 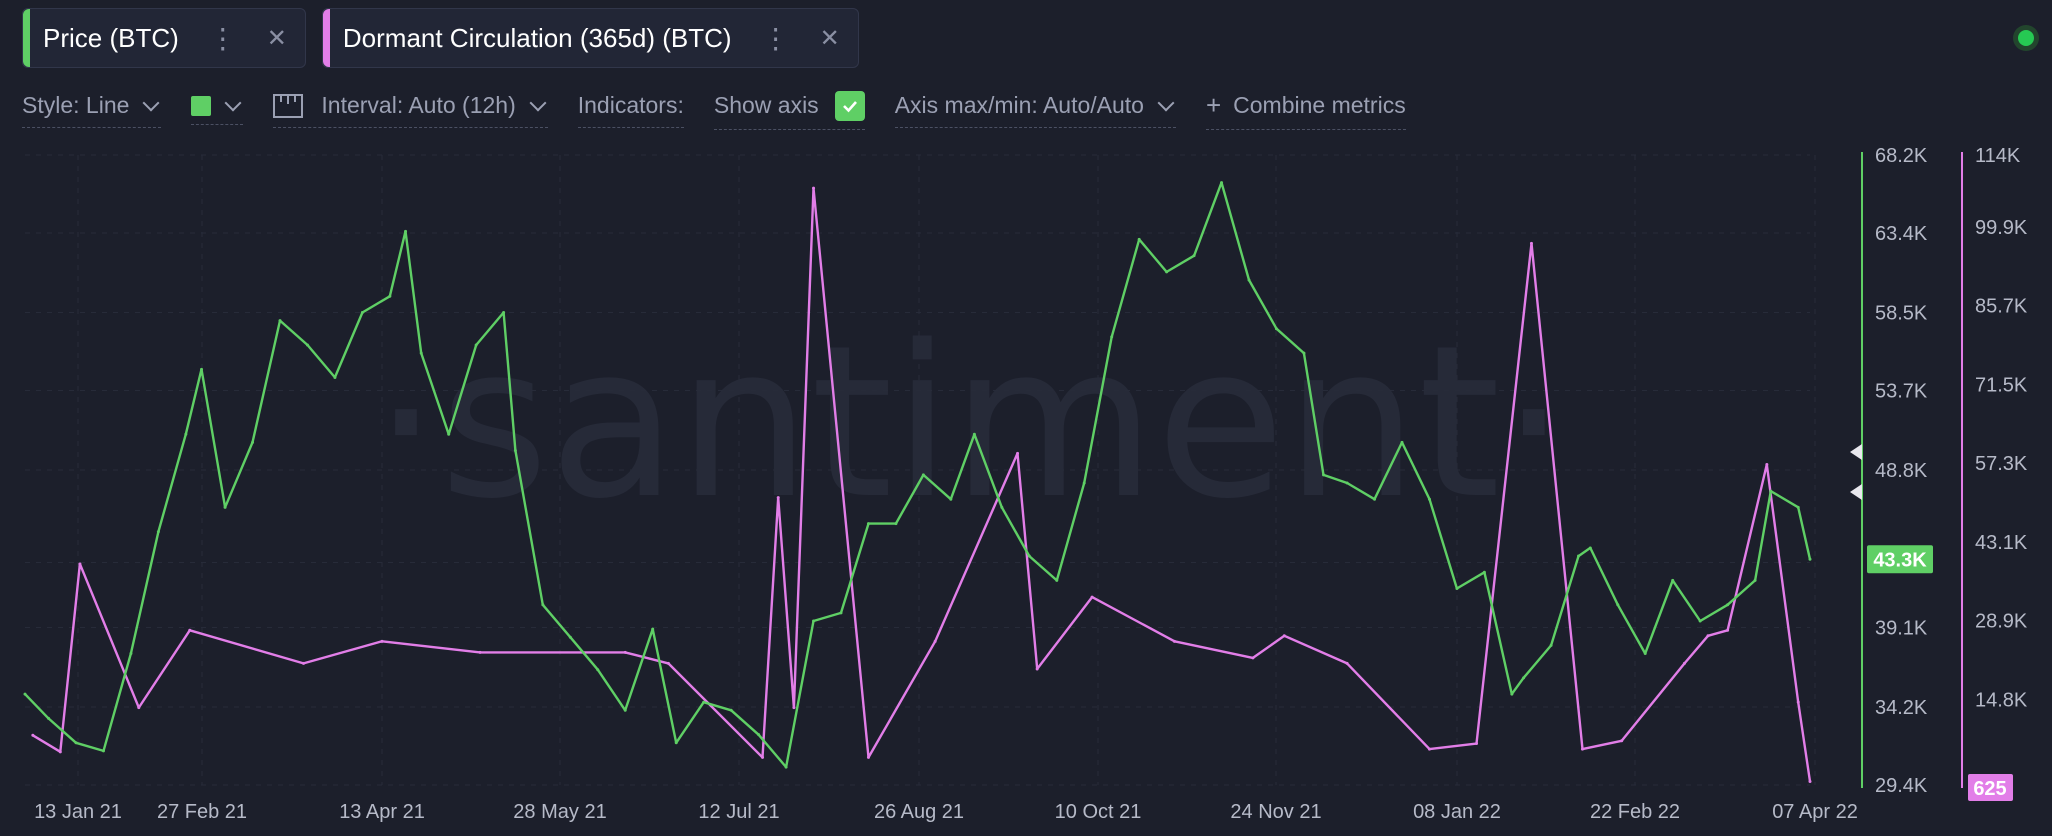 What do you see at coordinates (1457, 812) in the screenshot?
I see `x-tick-label: 08 Jan 22` at bounding box center [1457, 812].